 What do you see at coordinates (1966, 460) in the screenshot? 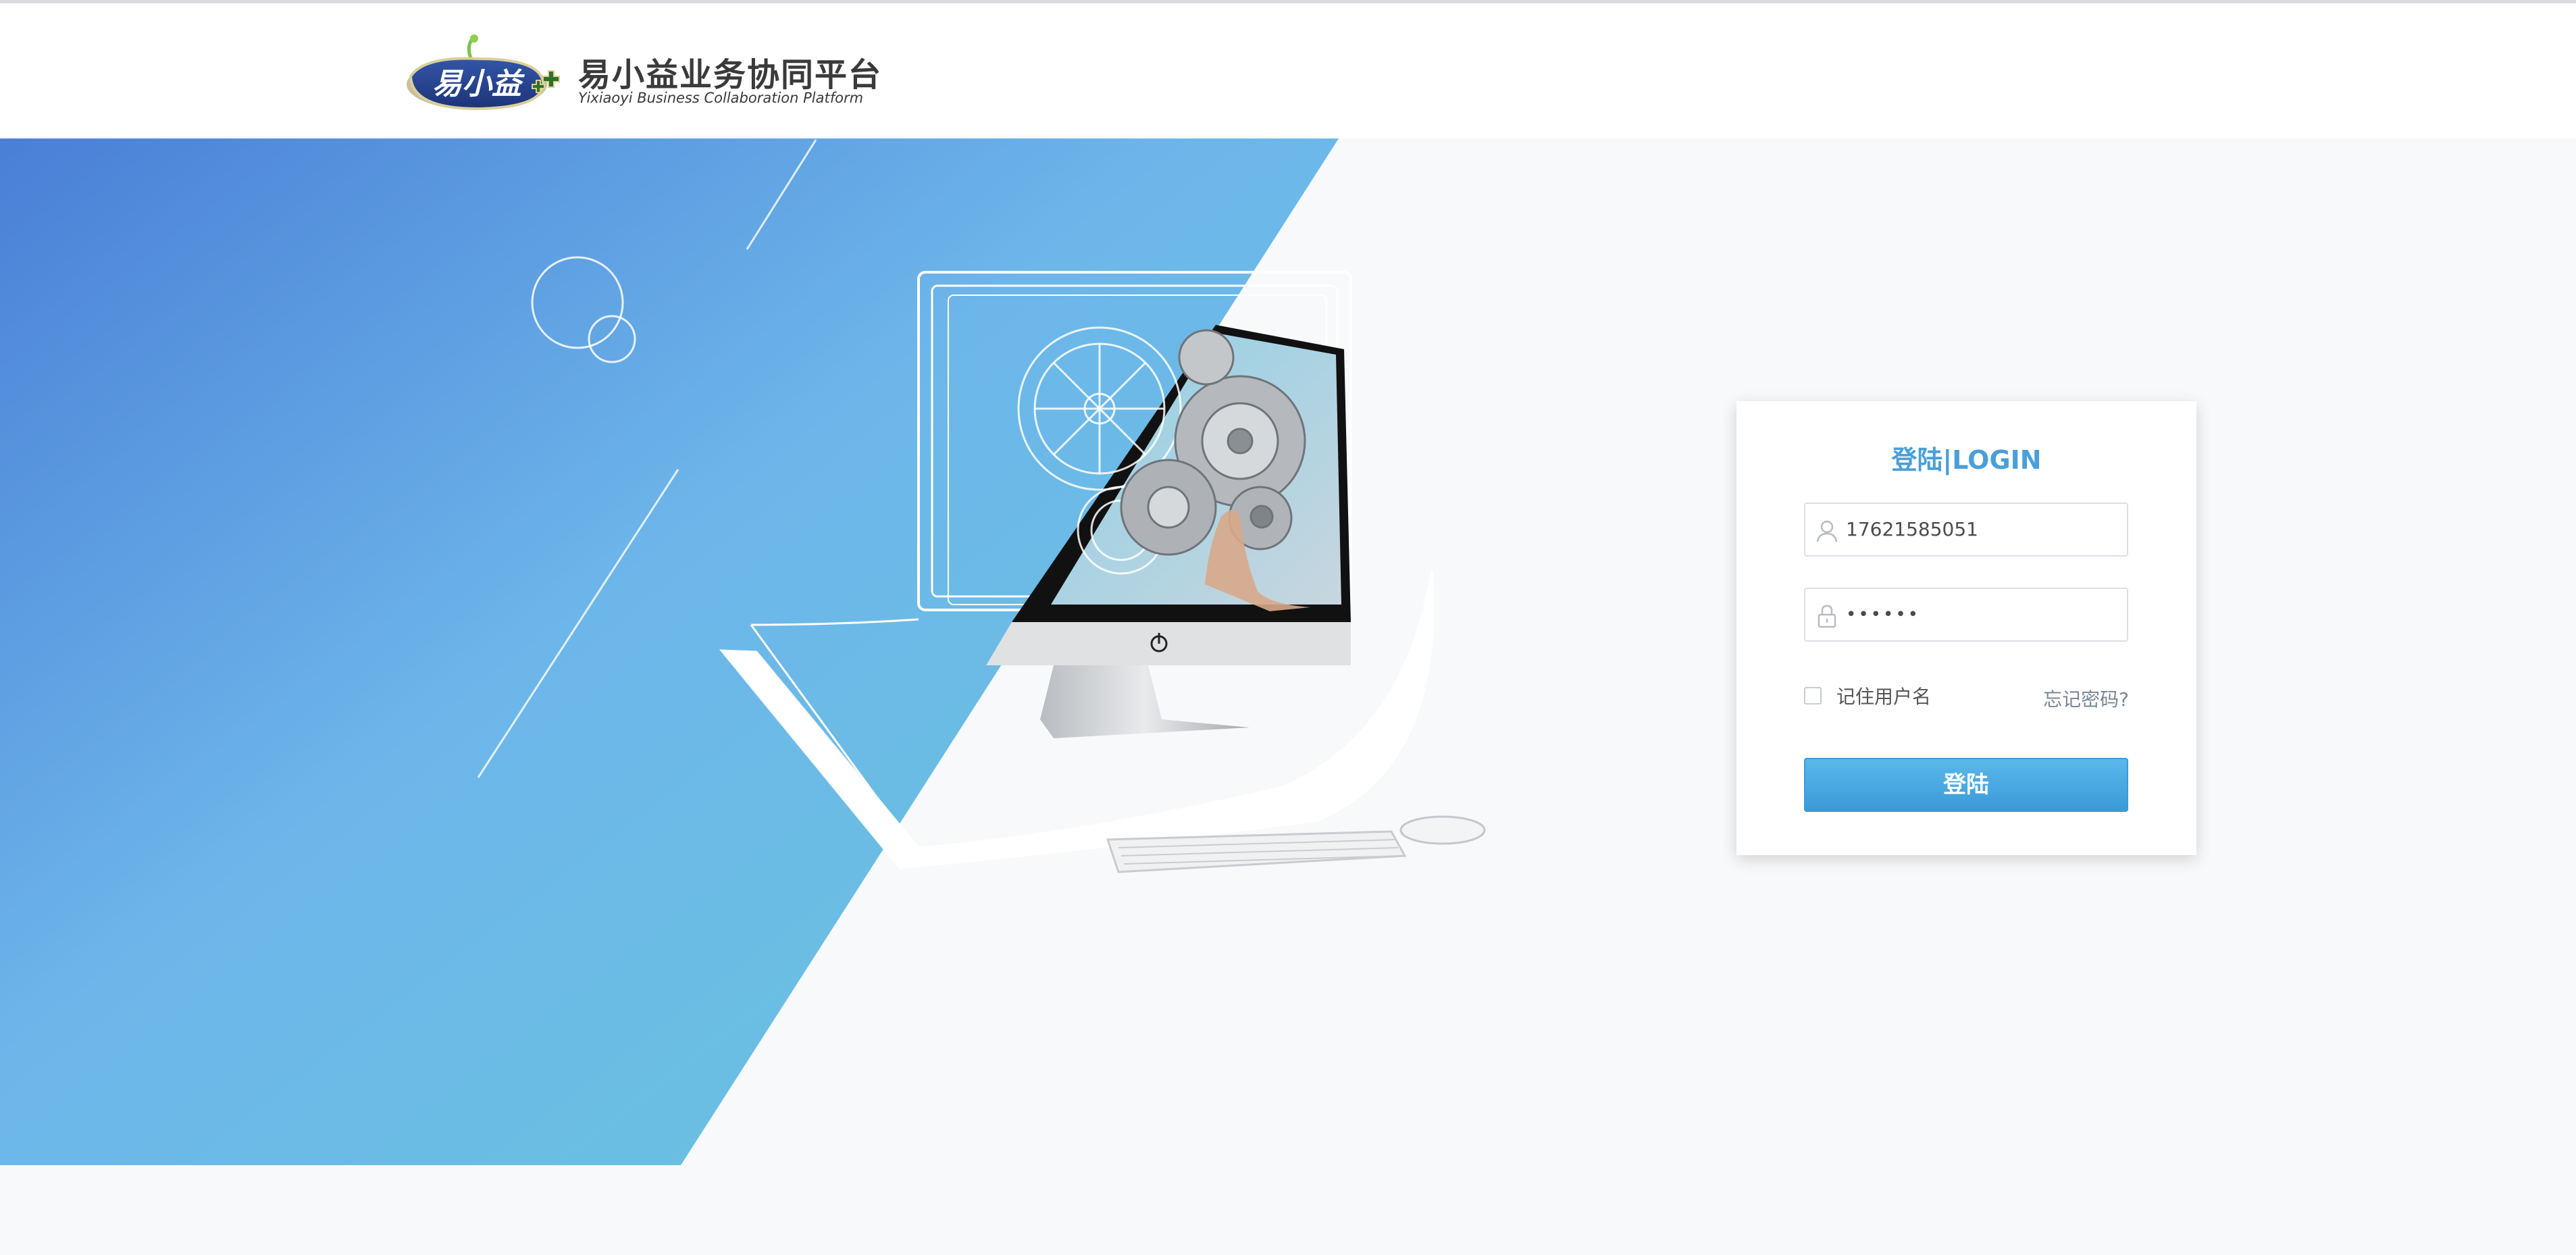
I see `login-title: 登陆|LOGIN` at bounding box center [1966, 460].